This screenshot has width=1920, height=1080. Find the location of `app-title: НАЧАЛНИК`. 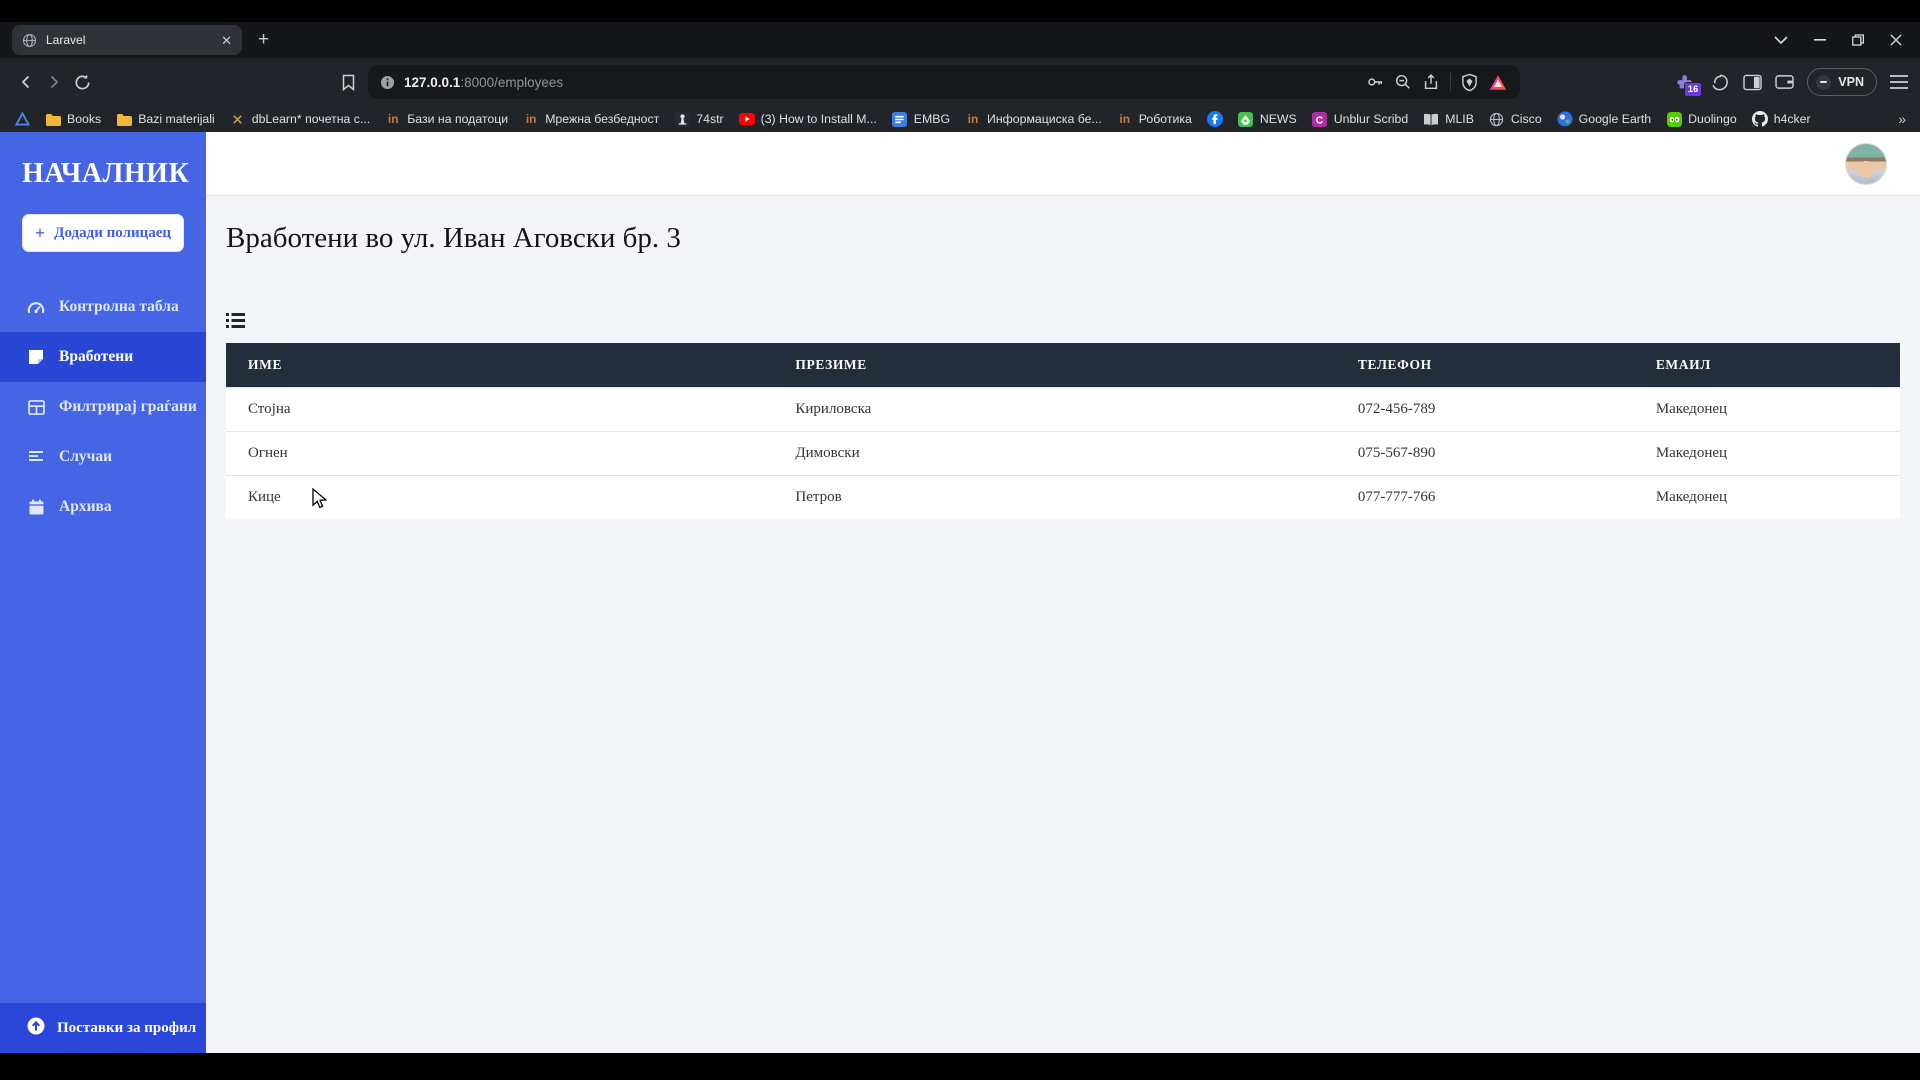

app-title: НАЧАЛНИК is located at coordinates (106, 173).